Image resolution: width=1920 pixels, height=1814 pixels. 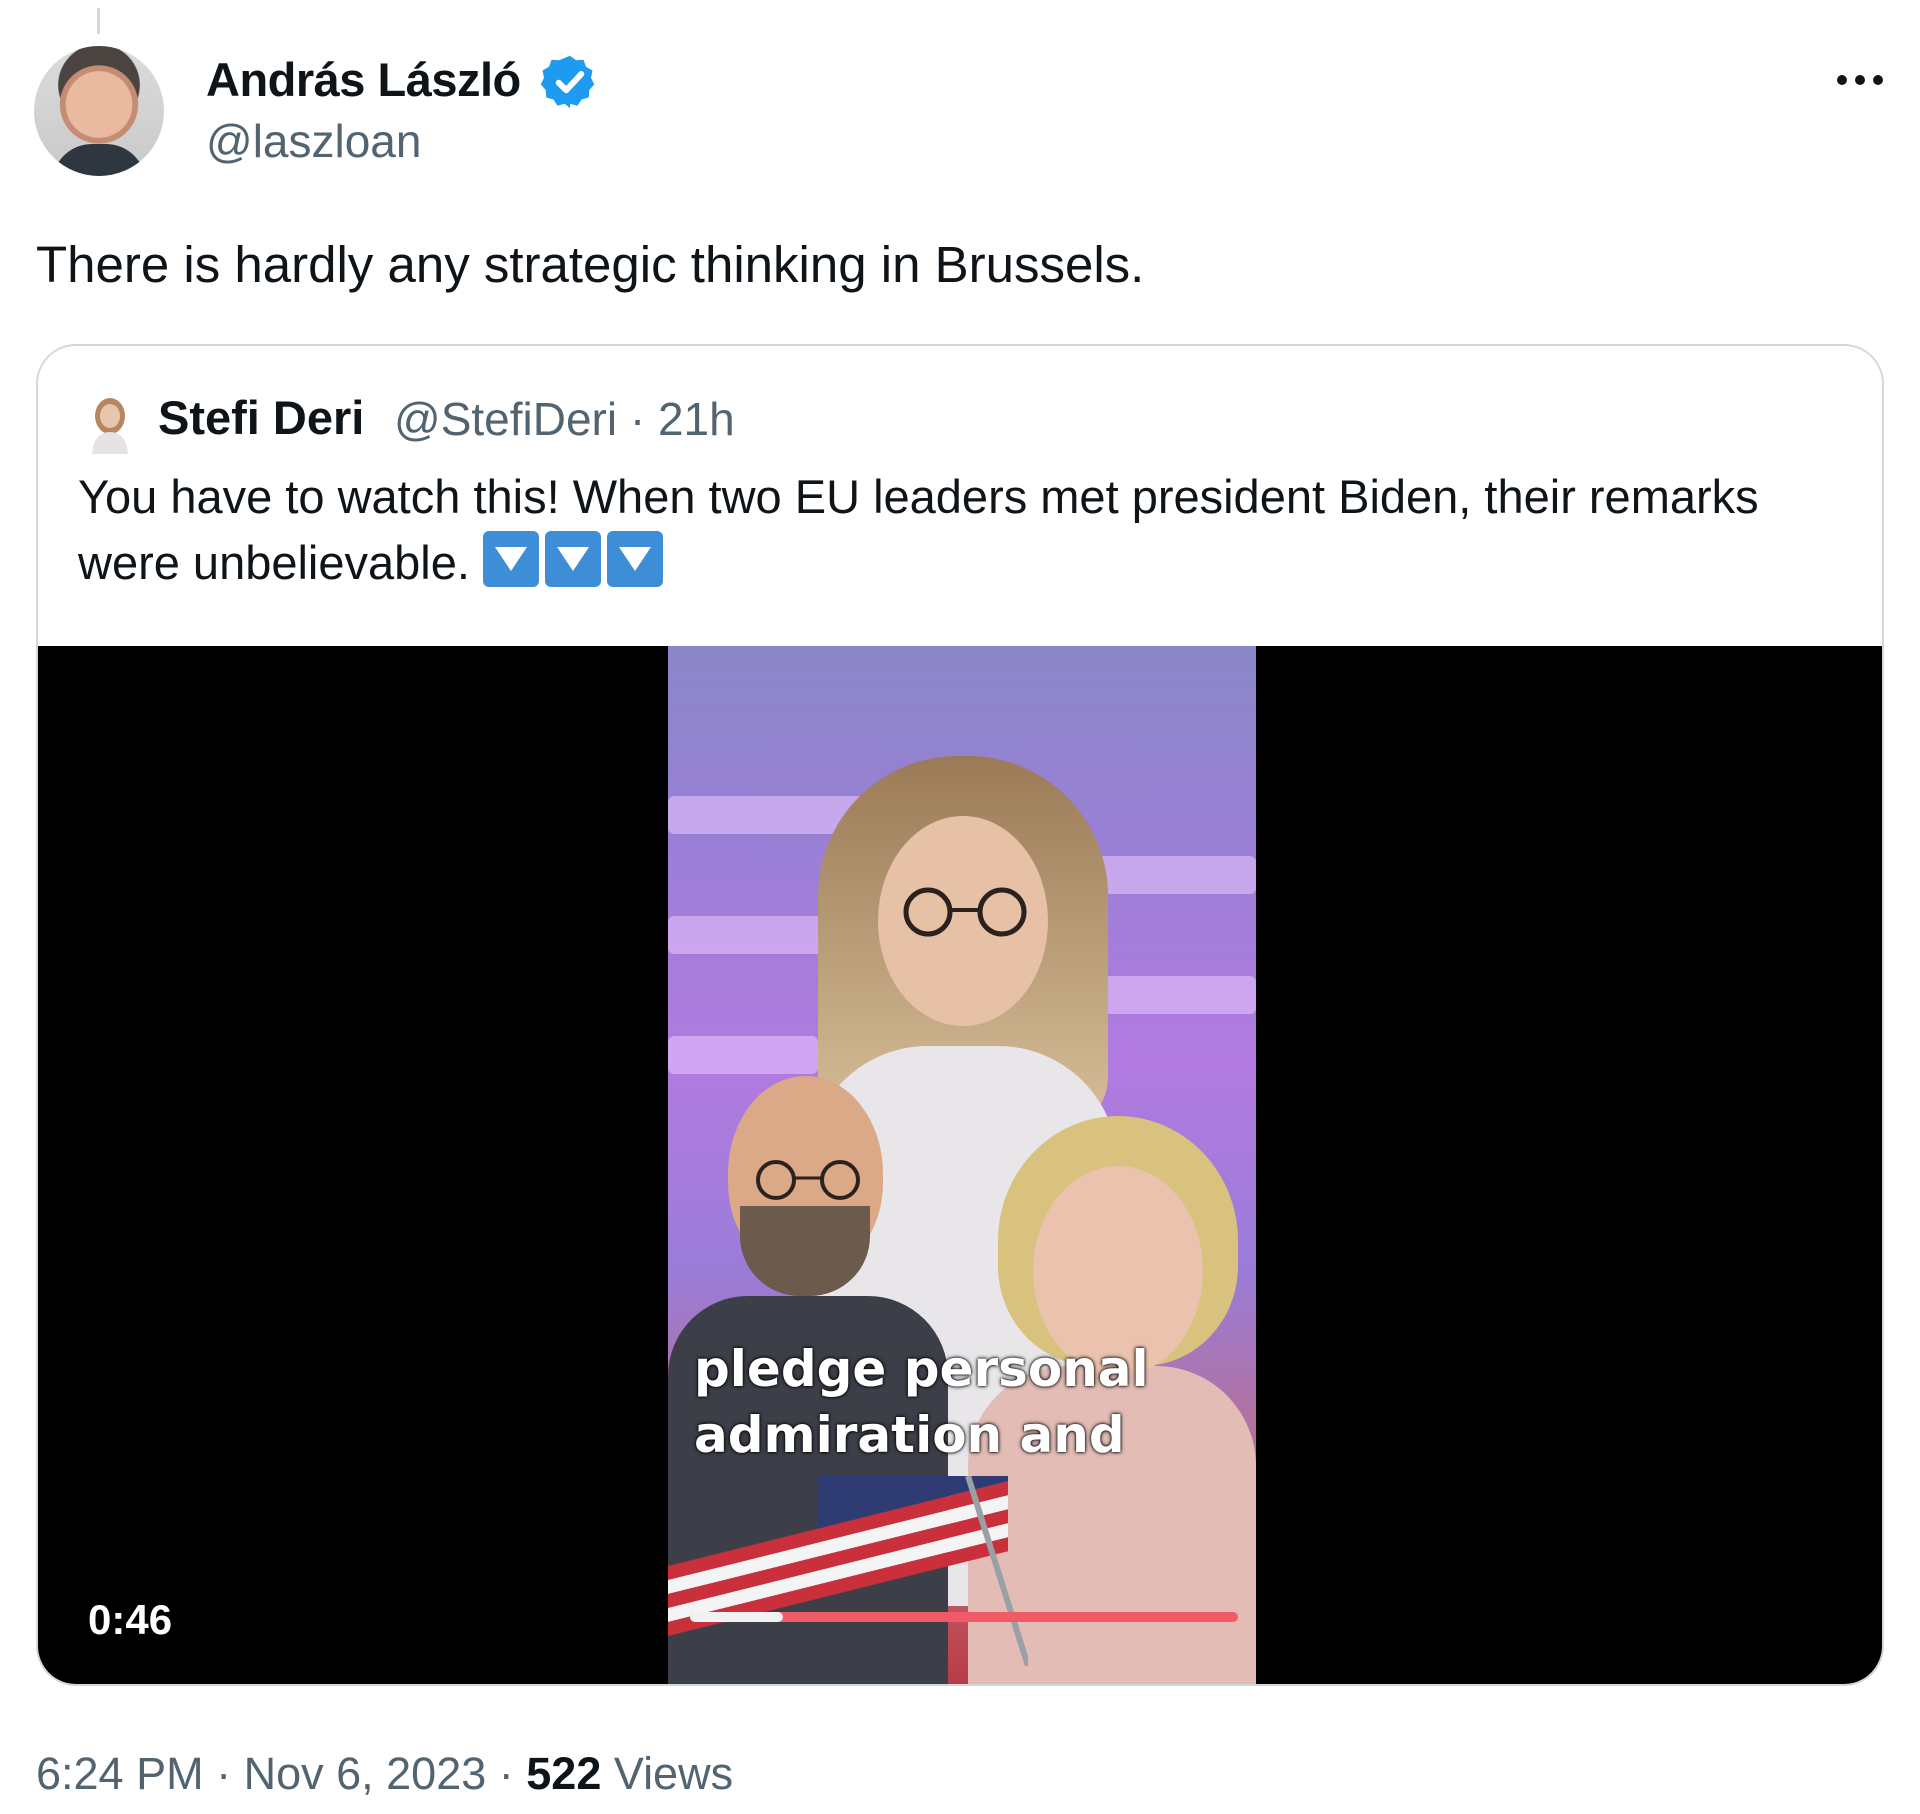 I want to click on thread-line, so click(x=98, y=21).